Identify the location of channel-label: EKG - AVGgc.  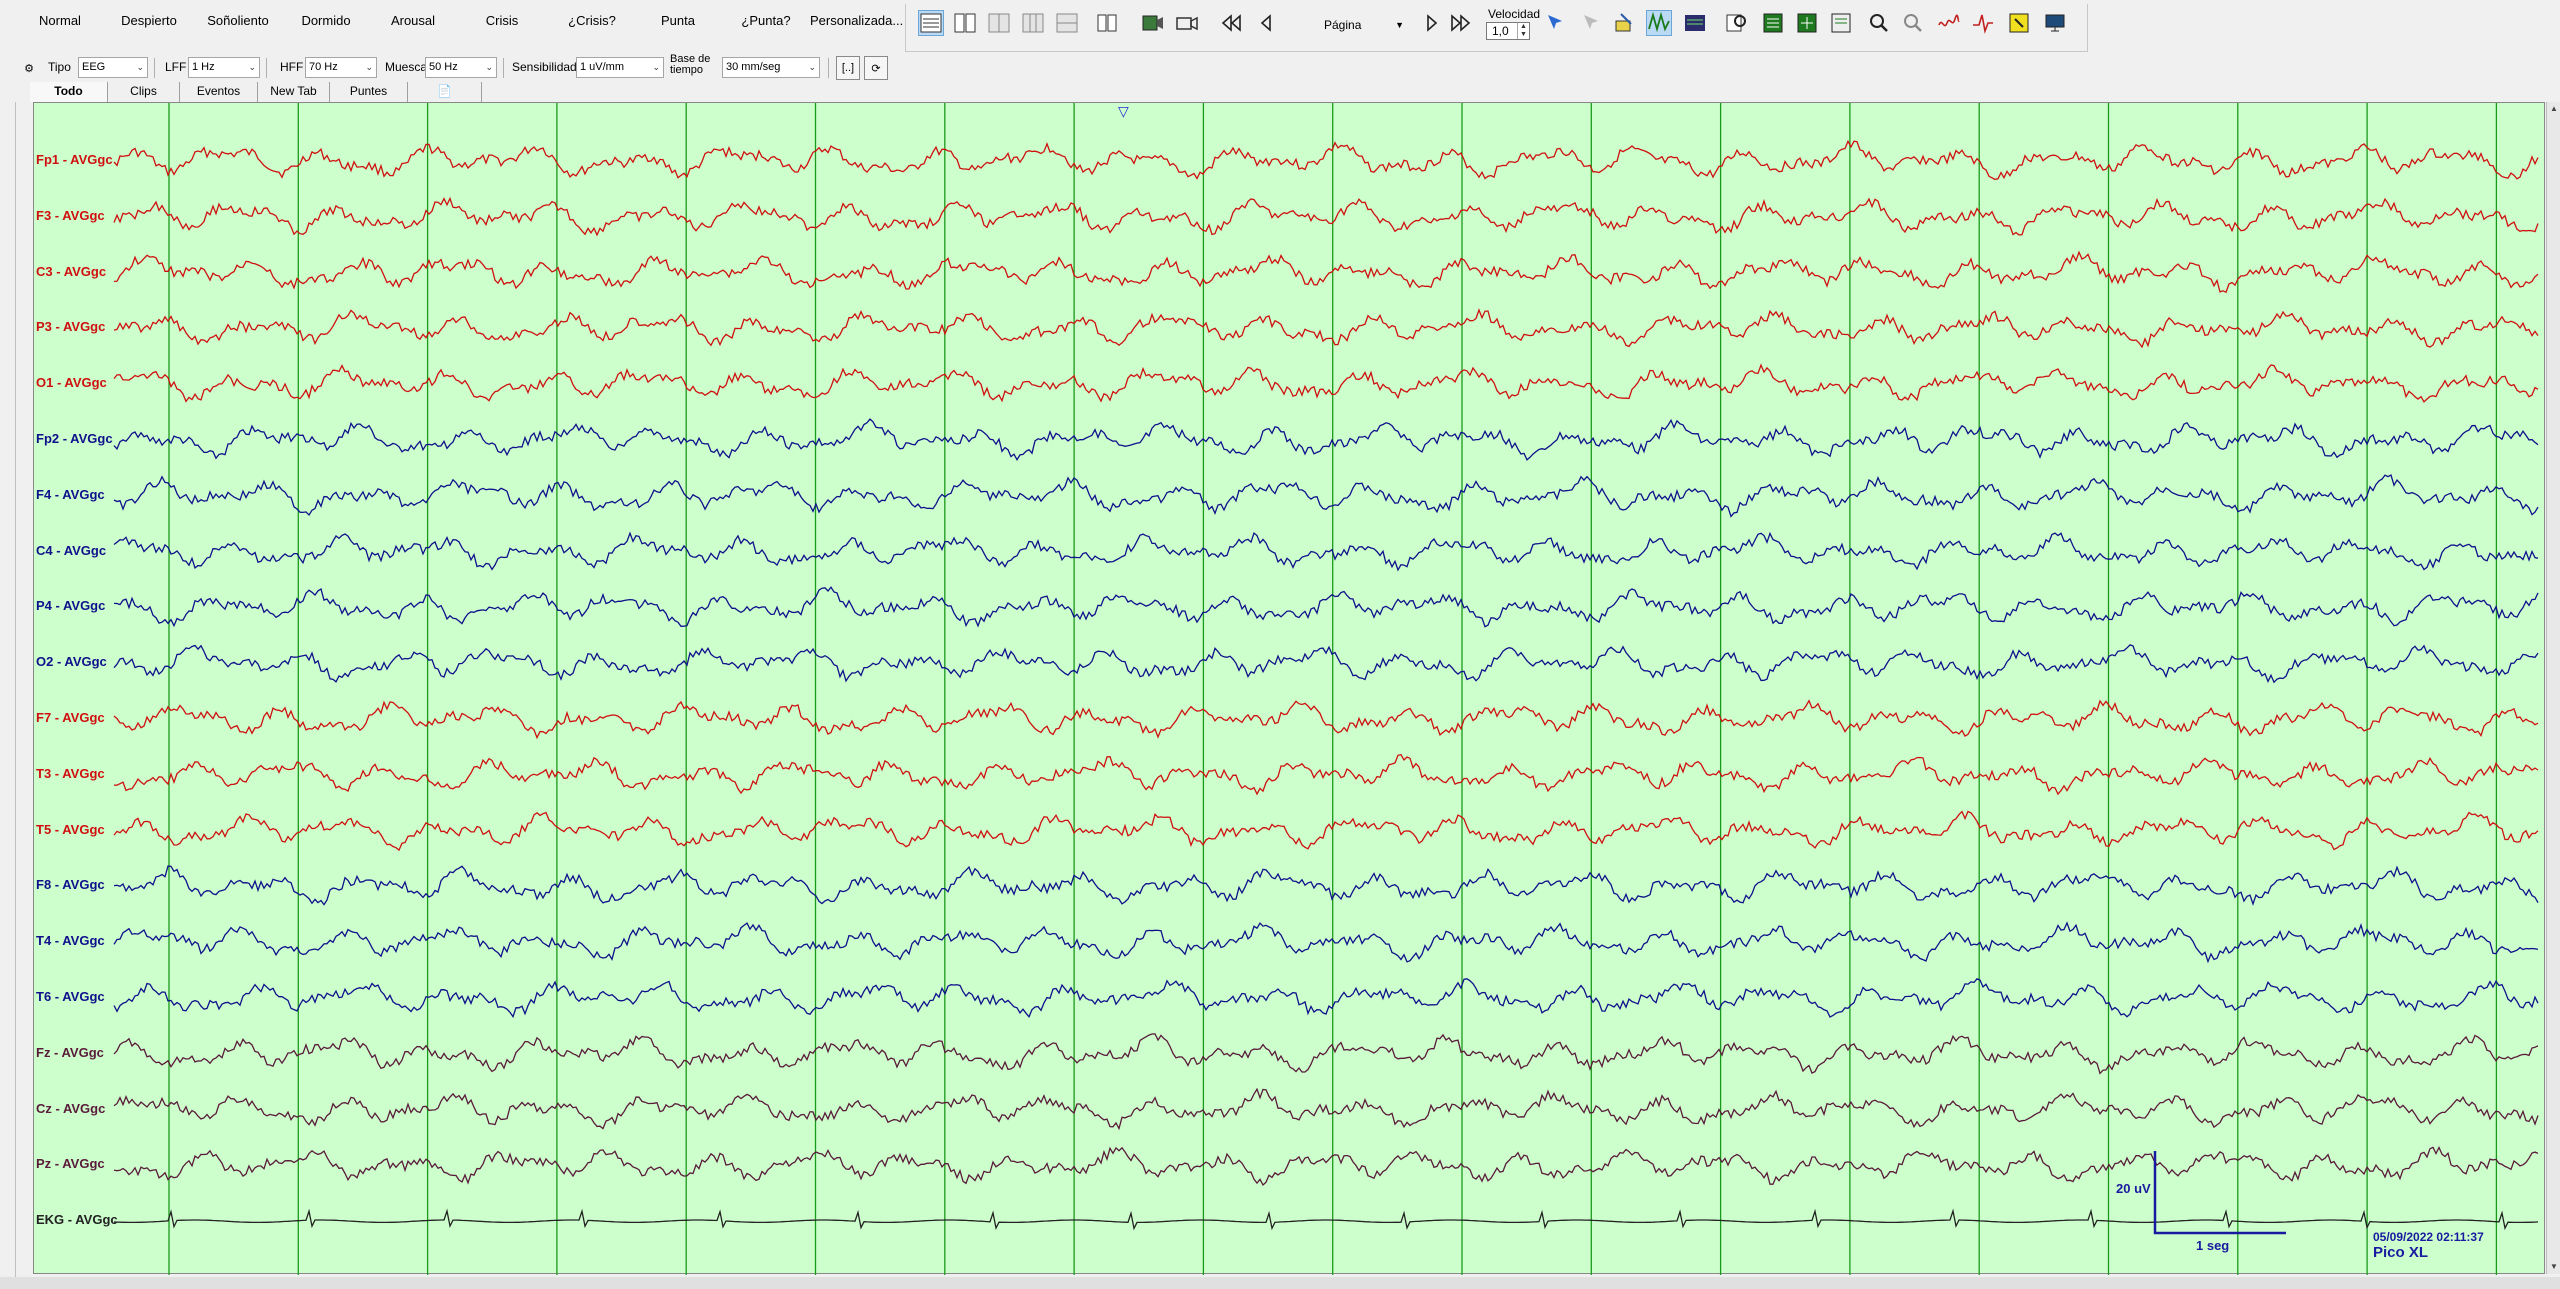
(77, 1219).